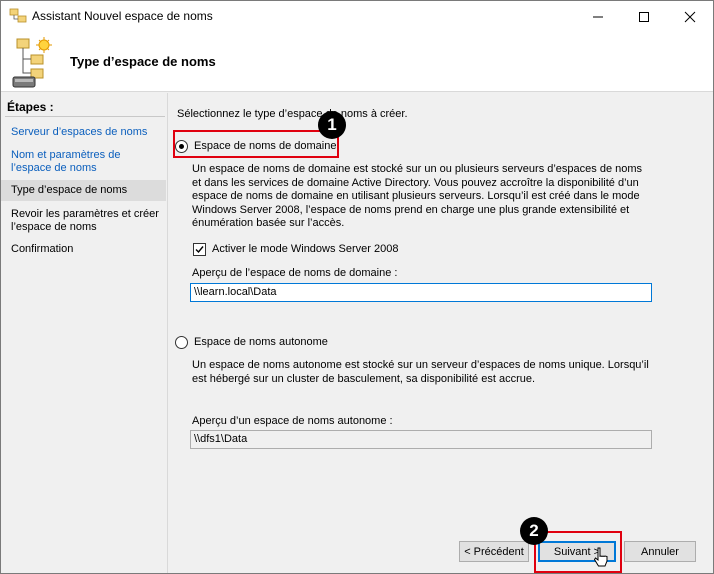 This screenshot has height=574, width=714. What do you see at coordinates (295, 273) in the screenshot?
I see `domain-preview-label: Aperçu de l’espace de noms de domaine :` at bounding box center [295, 273].